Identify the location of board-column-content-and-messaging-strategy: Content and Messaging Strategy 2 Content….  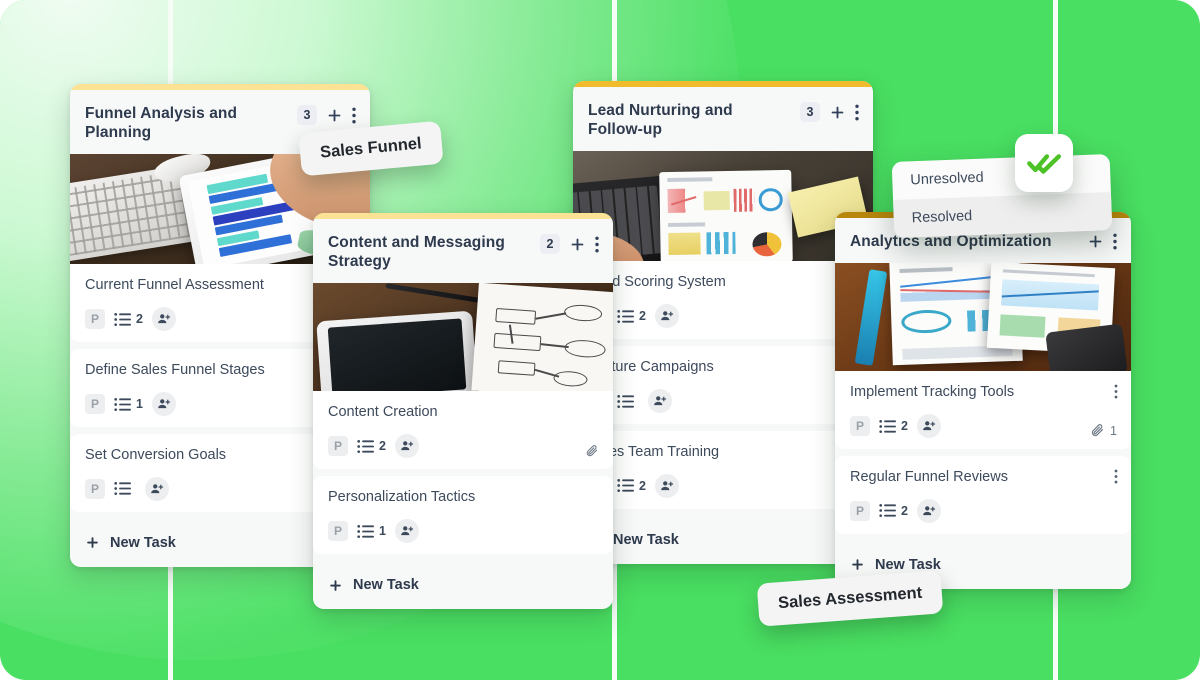
(463, 411).